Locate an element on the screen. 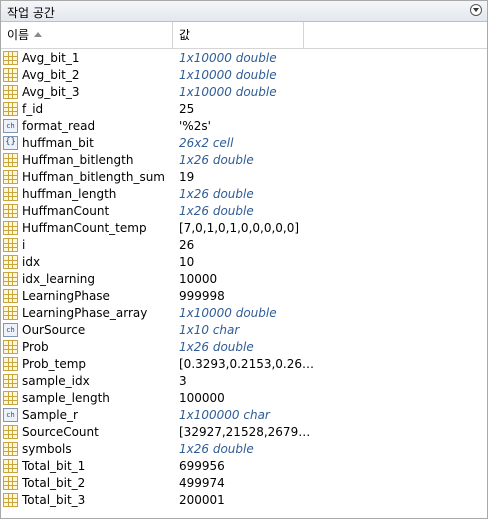 The width and height of the screenshot is (488, 519). panel-titlebar: 작업 공간 is located at coordinates (244, 11).